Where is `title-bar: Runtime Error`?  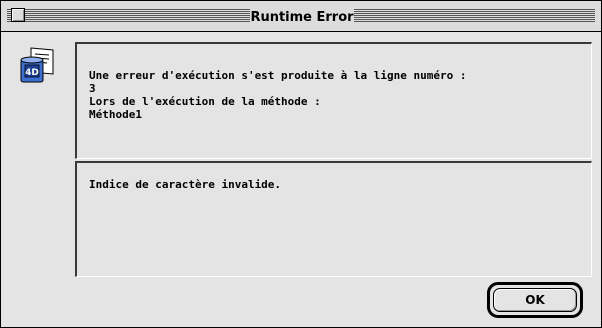 title-bar: Runtime Error is located at coordinates (301, 16).